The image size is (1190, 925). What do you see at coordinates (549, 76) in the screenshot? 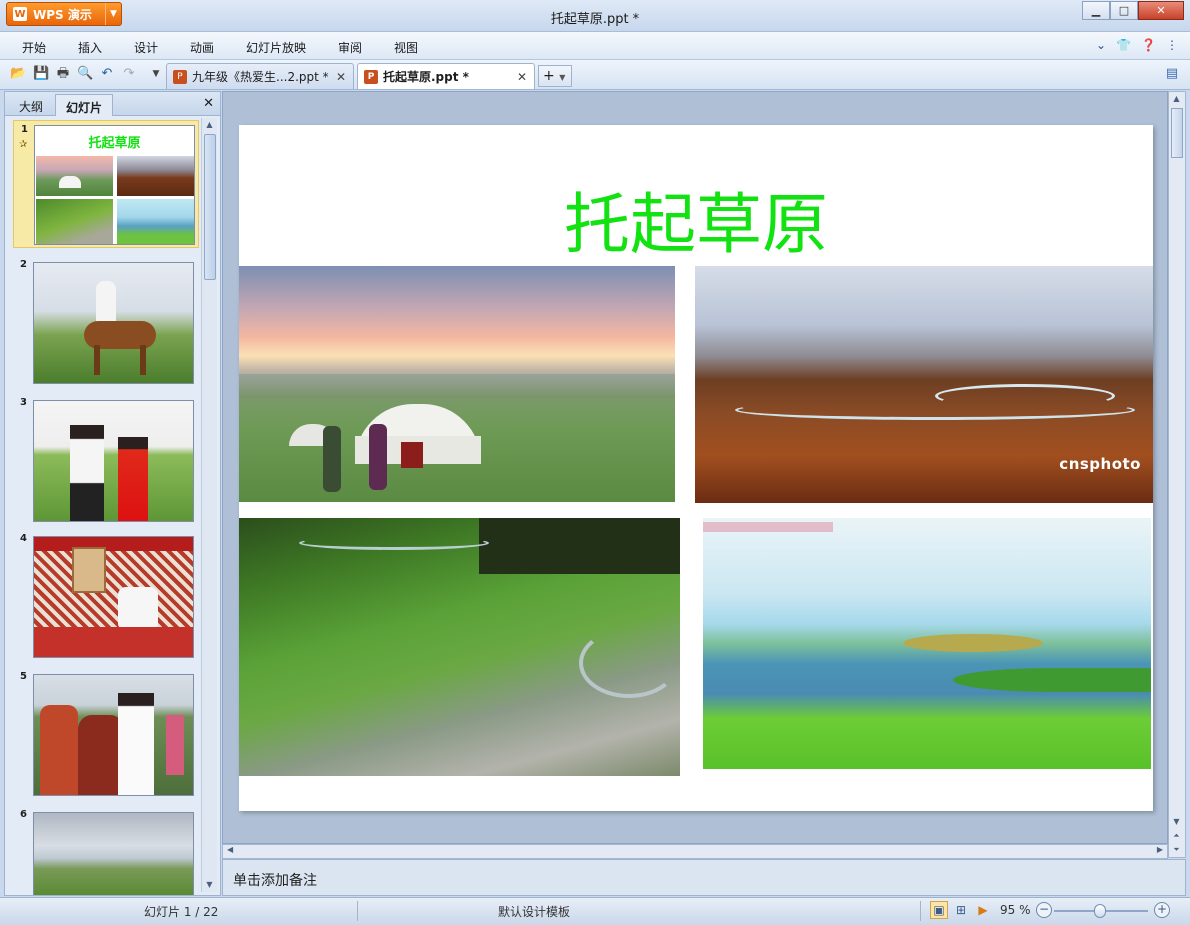
I see `plus-icon: +` at bounding box center [549, 76].